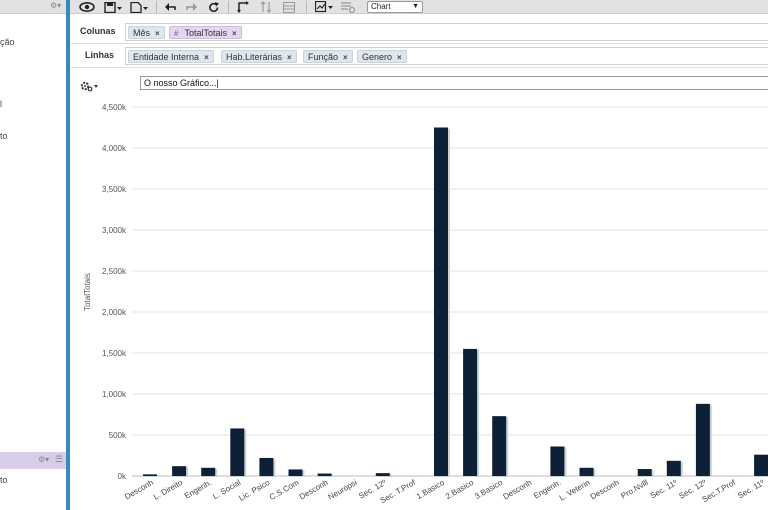 This screenshot has width=768, height=510. What do you see at coordinates (170, 7) in the screenshot?
I see `undo-icon` at bounding box center [170, 7].